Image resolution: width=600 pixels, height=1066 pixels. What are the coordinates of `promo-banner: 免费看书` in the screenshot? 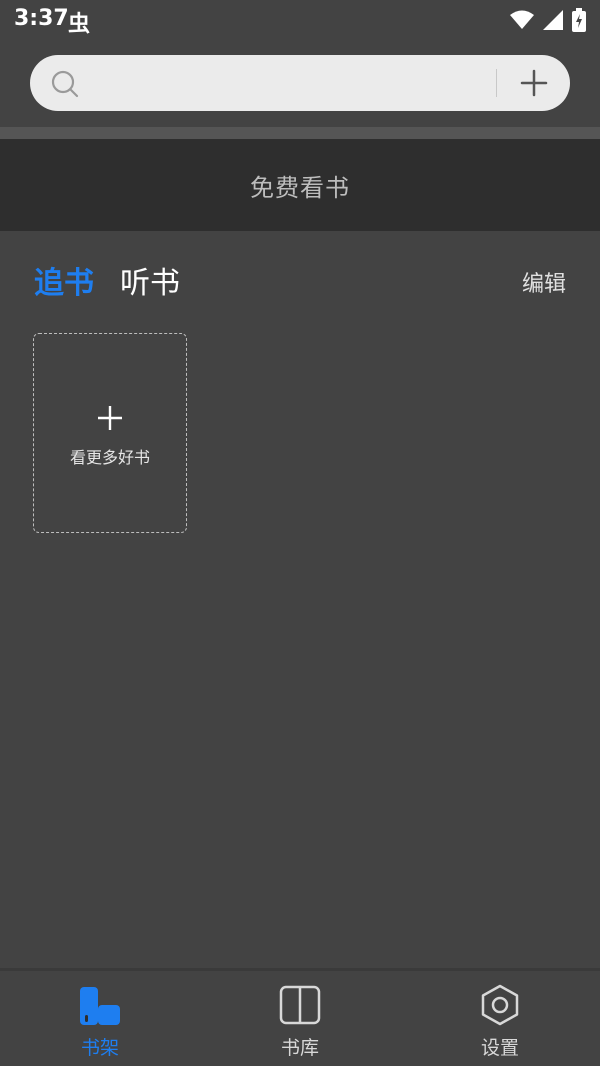 It's located at (300, 185).